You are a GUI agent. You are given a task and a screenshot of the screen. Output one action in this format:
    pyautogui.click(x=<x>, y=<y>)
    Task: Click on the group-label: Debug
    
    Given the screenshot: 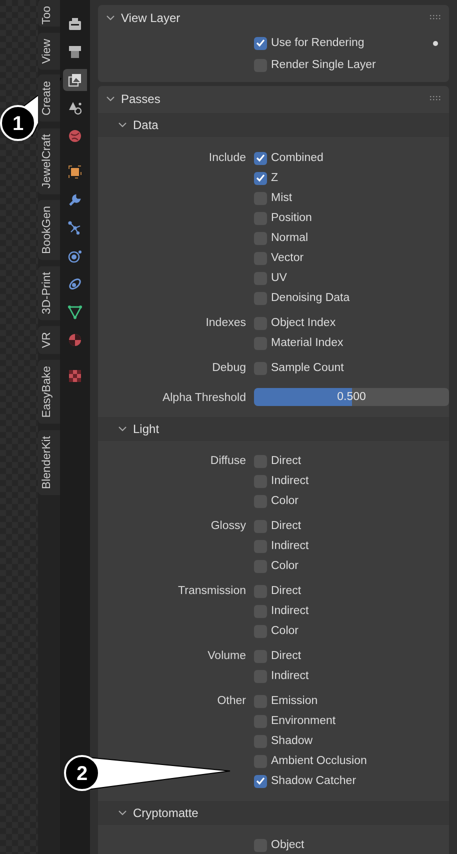 What is the action you would take?
    pyautogui.click(x=228, y=368)
    